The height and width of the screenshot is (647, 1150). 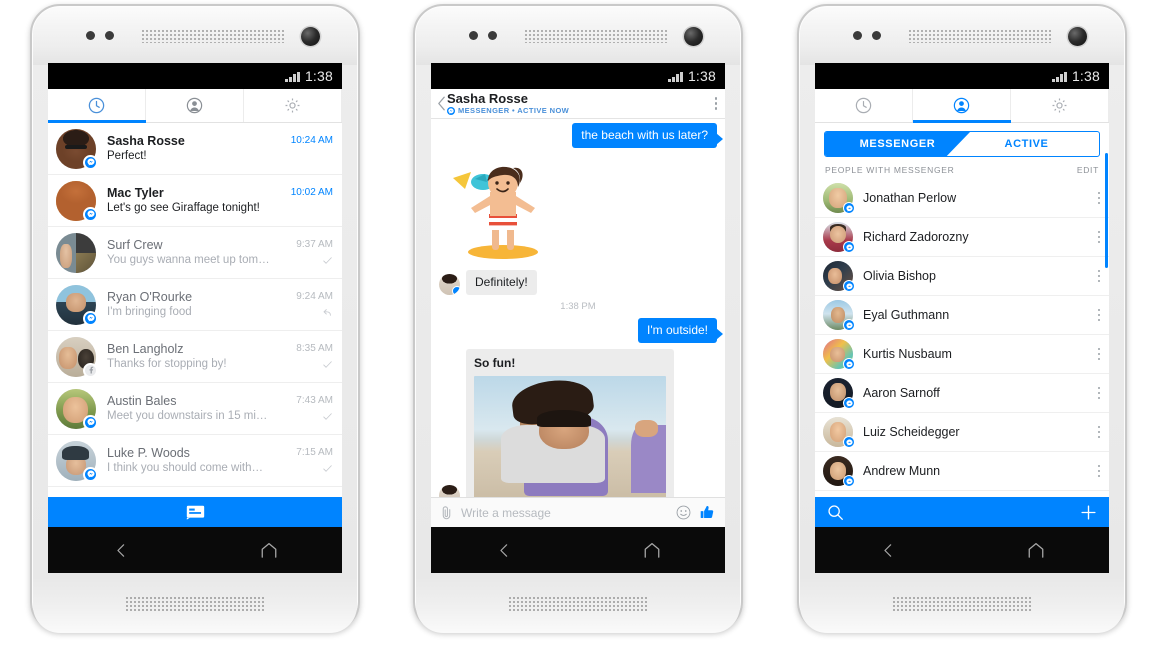 What do you see at coordinates (307, 313) in the screenshot?
I see `thread-status` at bounding box center [307, 313].